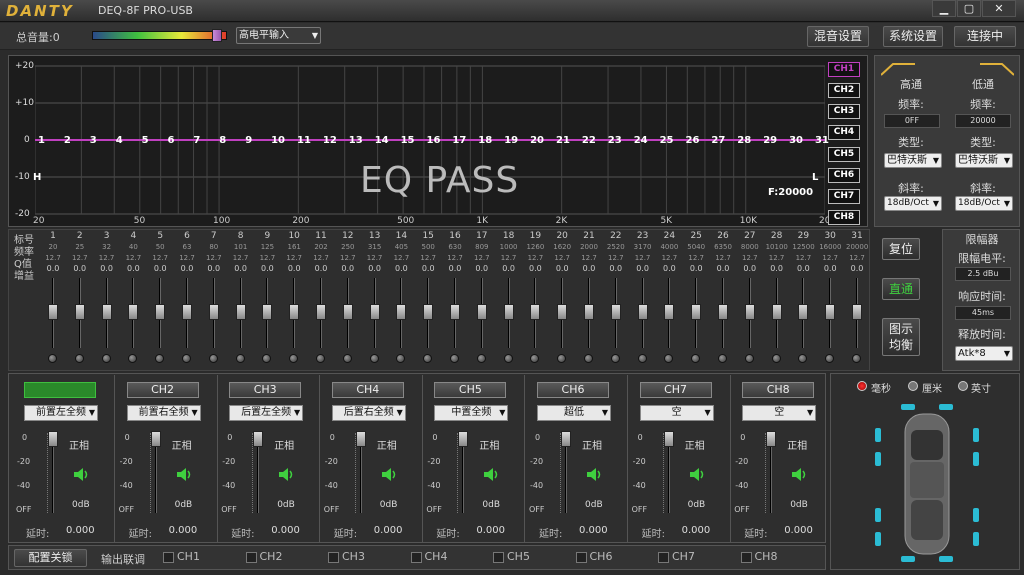  Describe the element at coordinates (537, 140) in the screenshot. I see `eq-point-20: 20` at that location.